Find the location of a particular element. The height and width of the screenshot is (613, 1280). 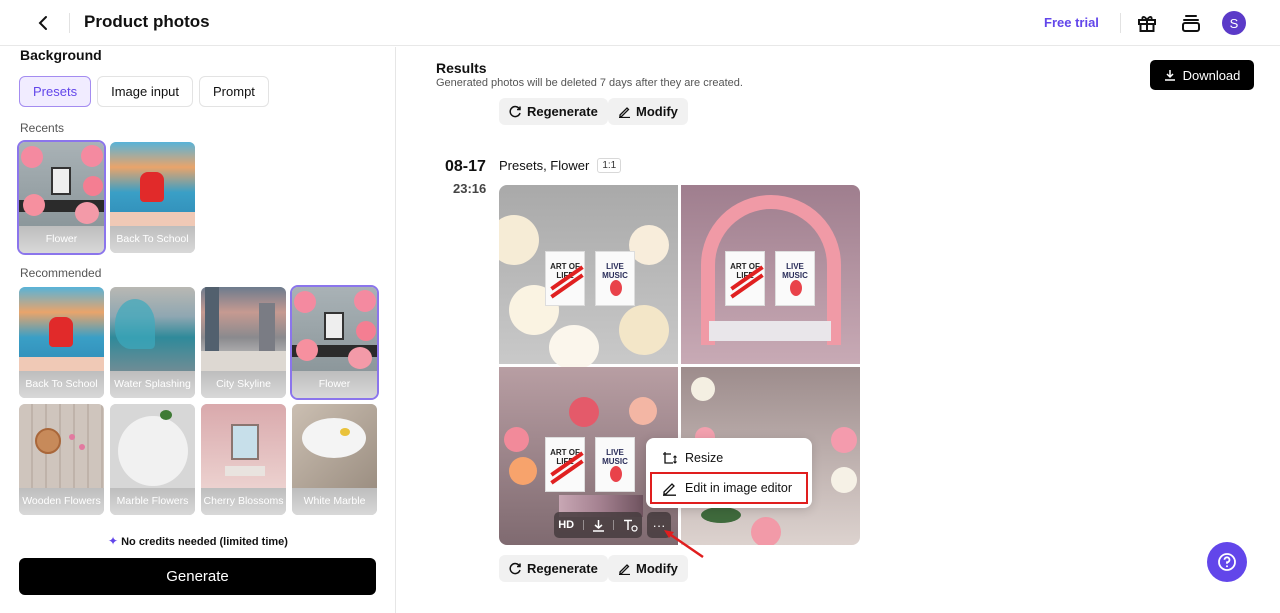

menu-item-edit-in-image-editor: Edit in image editor is located at coordinates (729, 488).